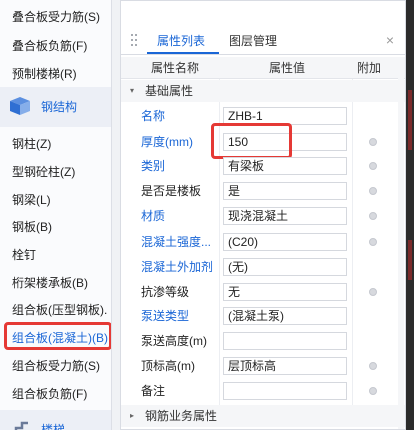  Describe the element at coordinates (49, 394) in the screenshot. I see `nav-item-composite-slab-negative-rebar-2: 组合板负筋(F)` at that location.